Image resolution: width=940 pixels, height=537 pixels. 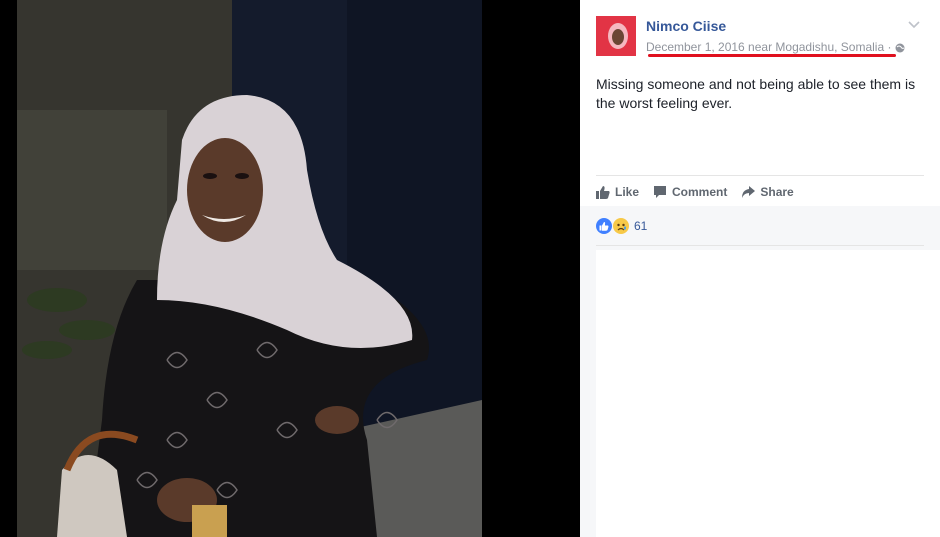 I want to click on reaction-summary: 61, so click(x=760, y=232).